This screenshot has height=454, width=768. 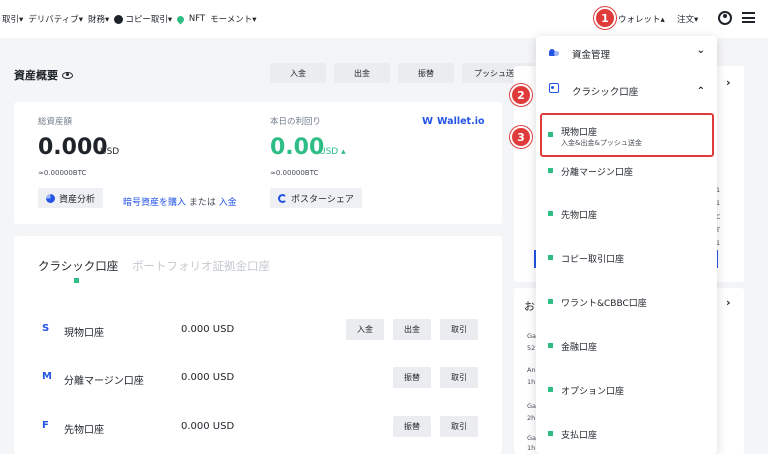 I want to click on nav-menu: 取引▾ デリバティブ▾ 財務▾ コピー取引▾ NFT モーメント▾, so click(x=129, y=19).